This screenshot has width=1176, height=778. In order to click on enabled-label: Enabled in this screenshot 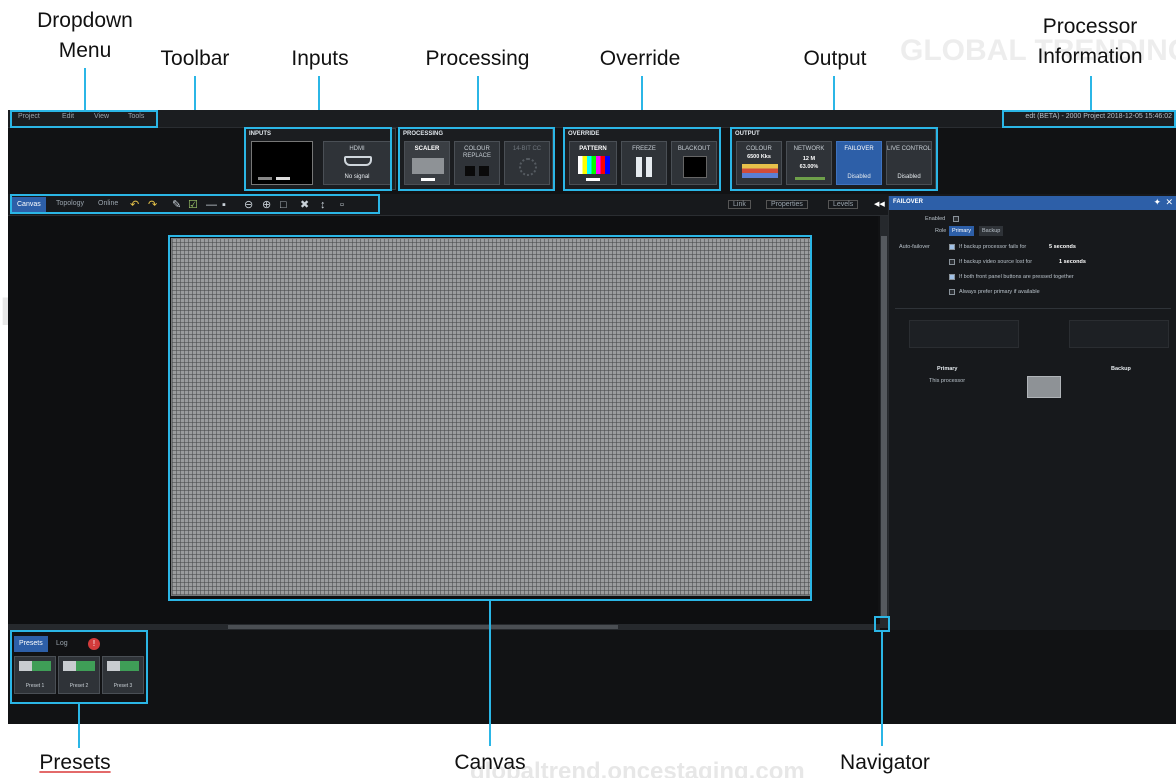, I will do `click(935, 219)`.